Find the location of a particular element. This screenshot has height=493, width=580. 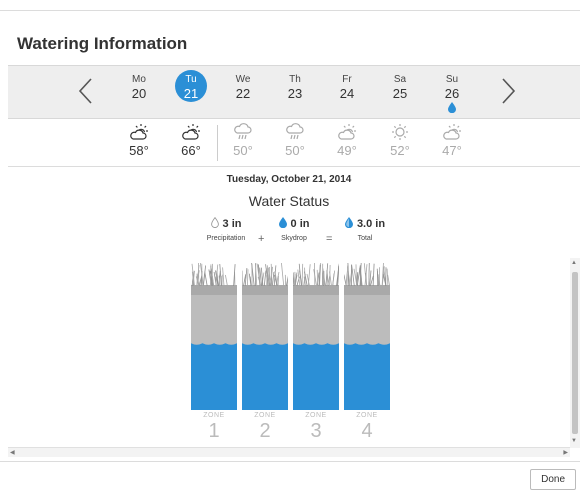

previous-week-button is located at coordinates (86, 91).